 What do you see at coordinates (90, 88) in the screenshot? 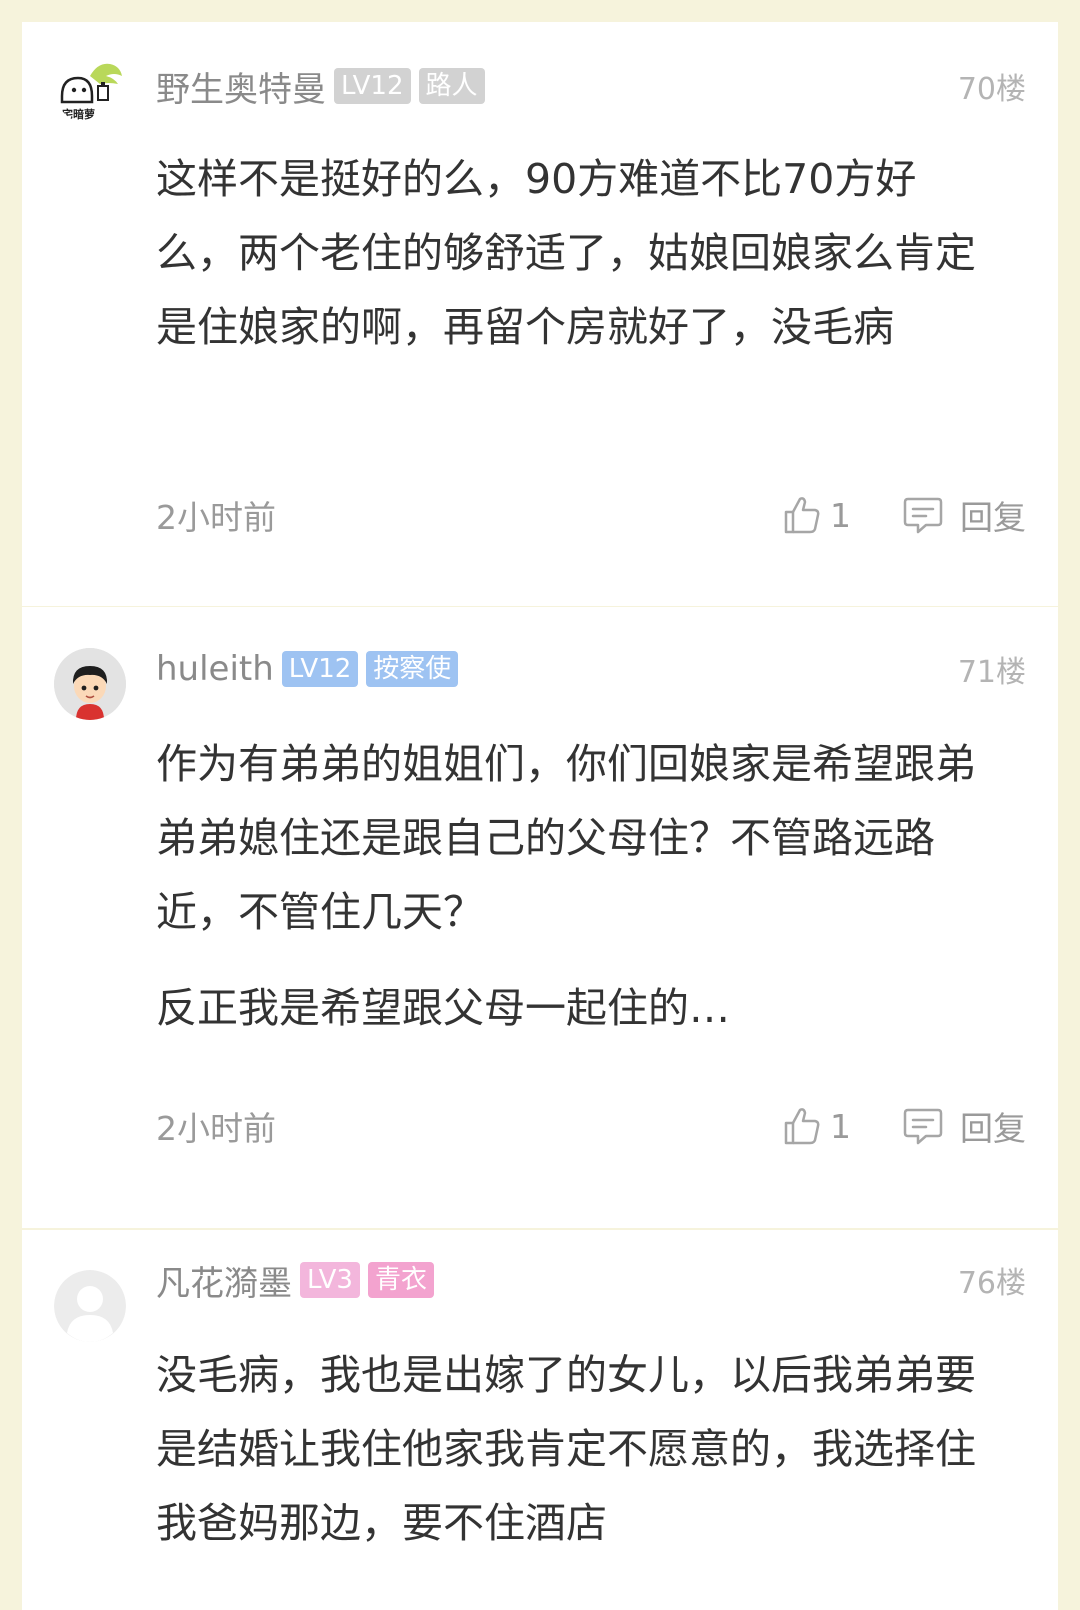
I see `avatar: 宅暗萝` at bounding box center [90, 88].